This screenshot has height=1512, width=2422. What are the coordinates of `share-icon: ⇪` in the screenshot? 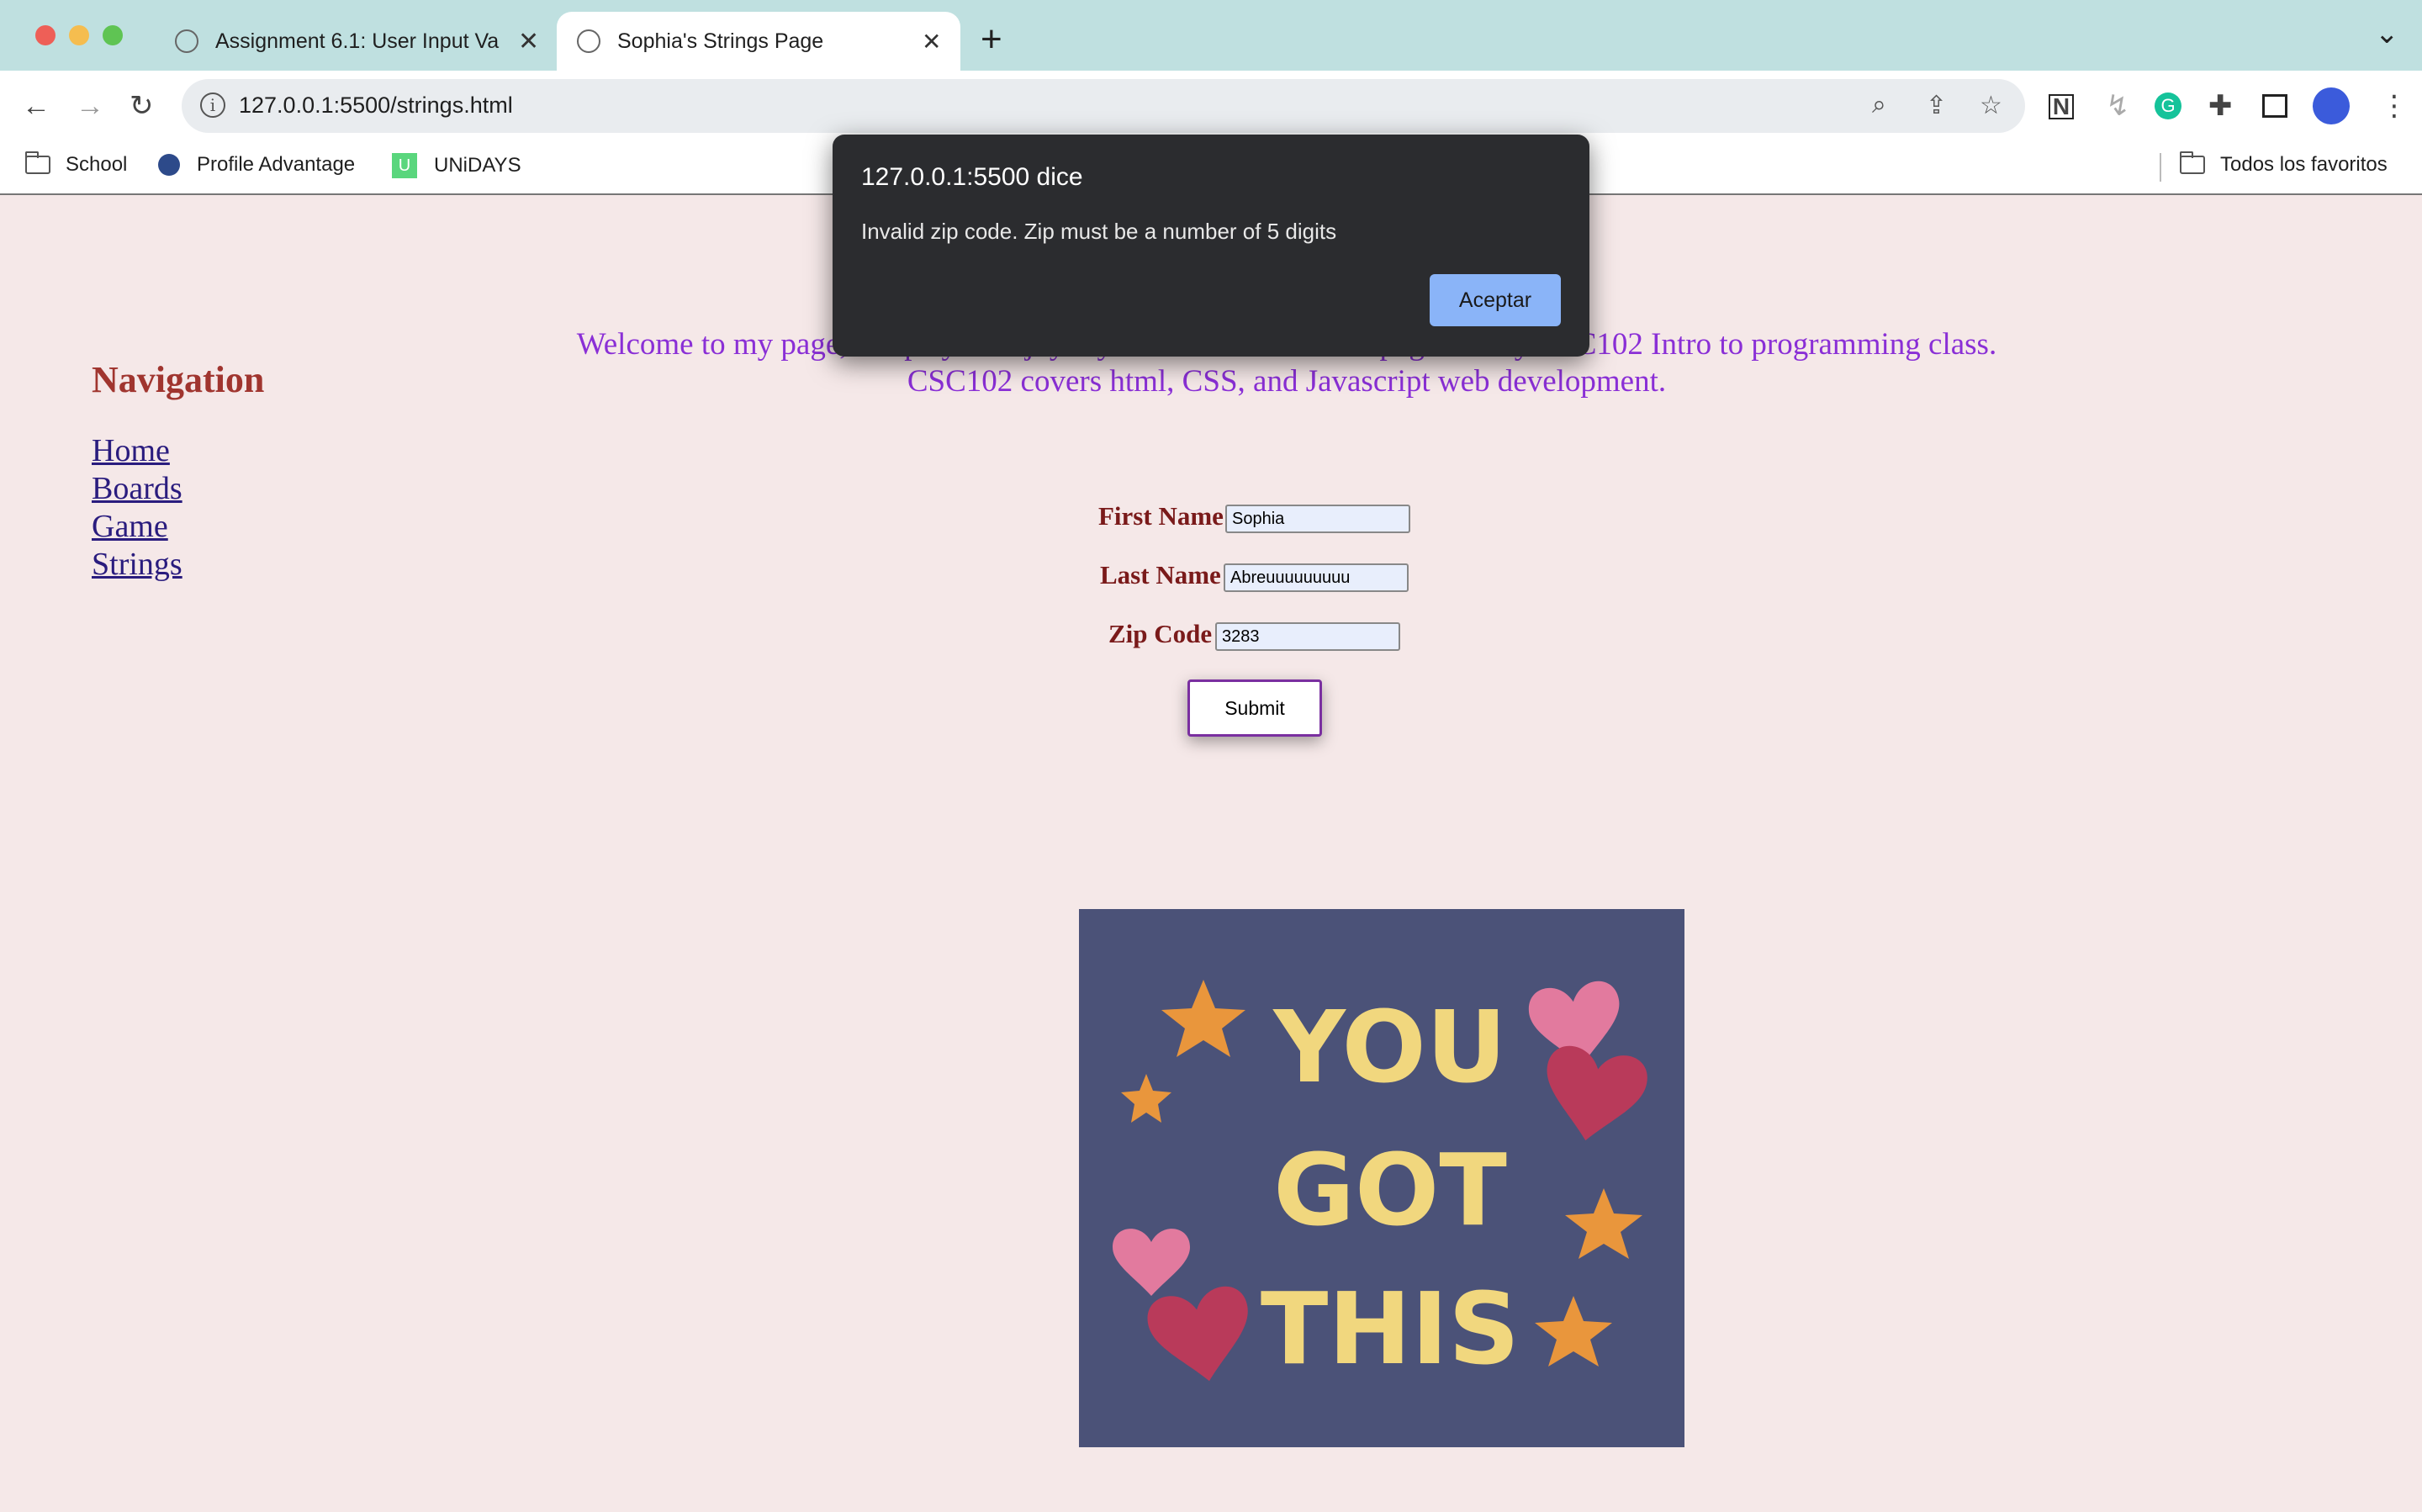 It's located at (1936, 105).